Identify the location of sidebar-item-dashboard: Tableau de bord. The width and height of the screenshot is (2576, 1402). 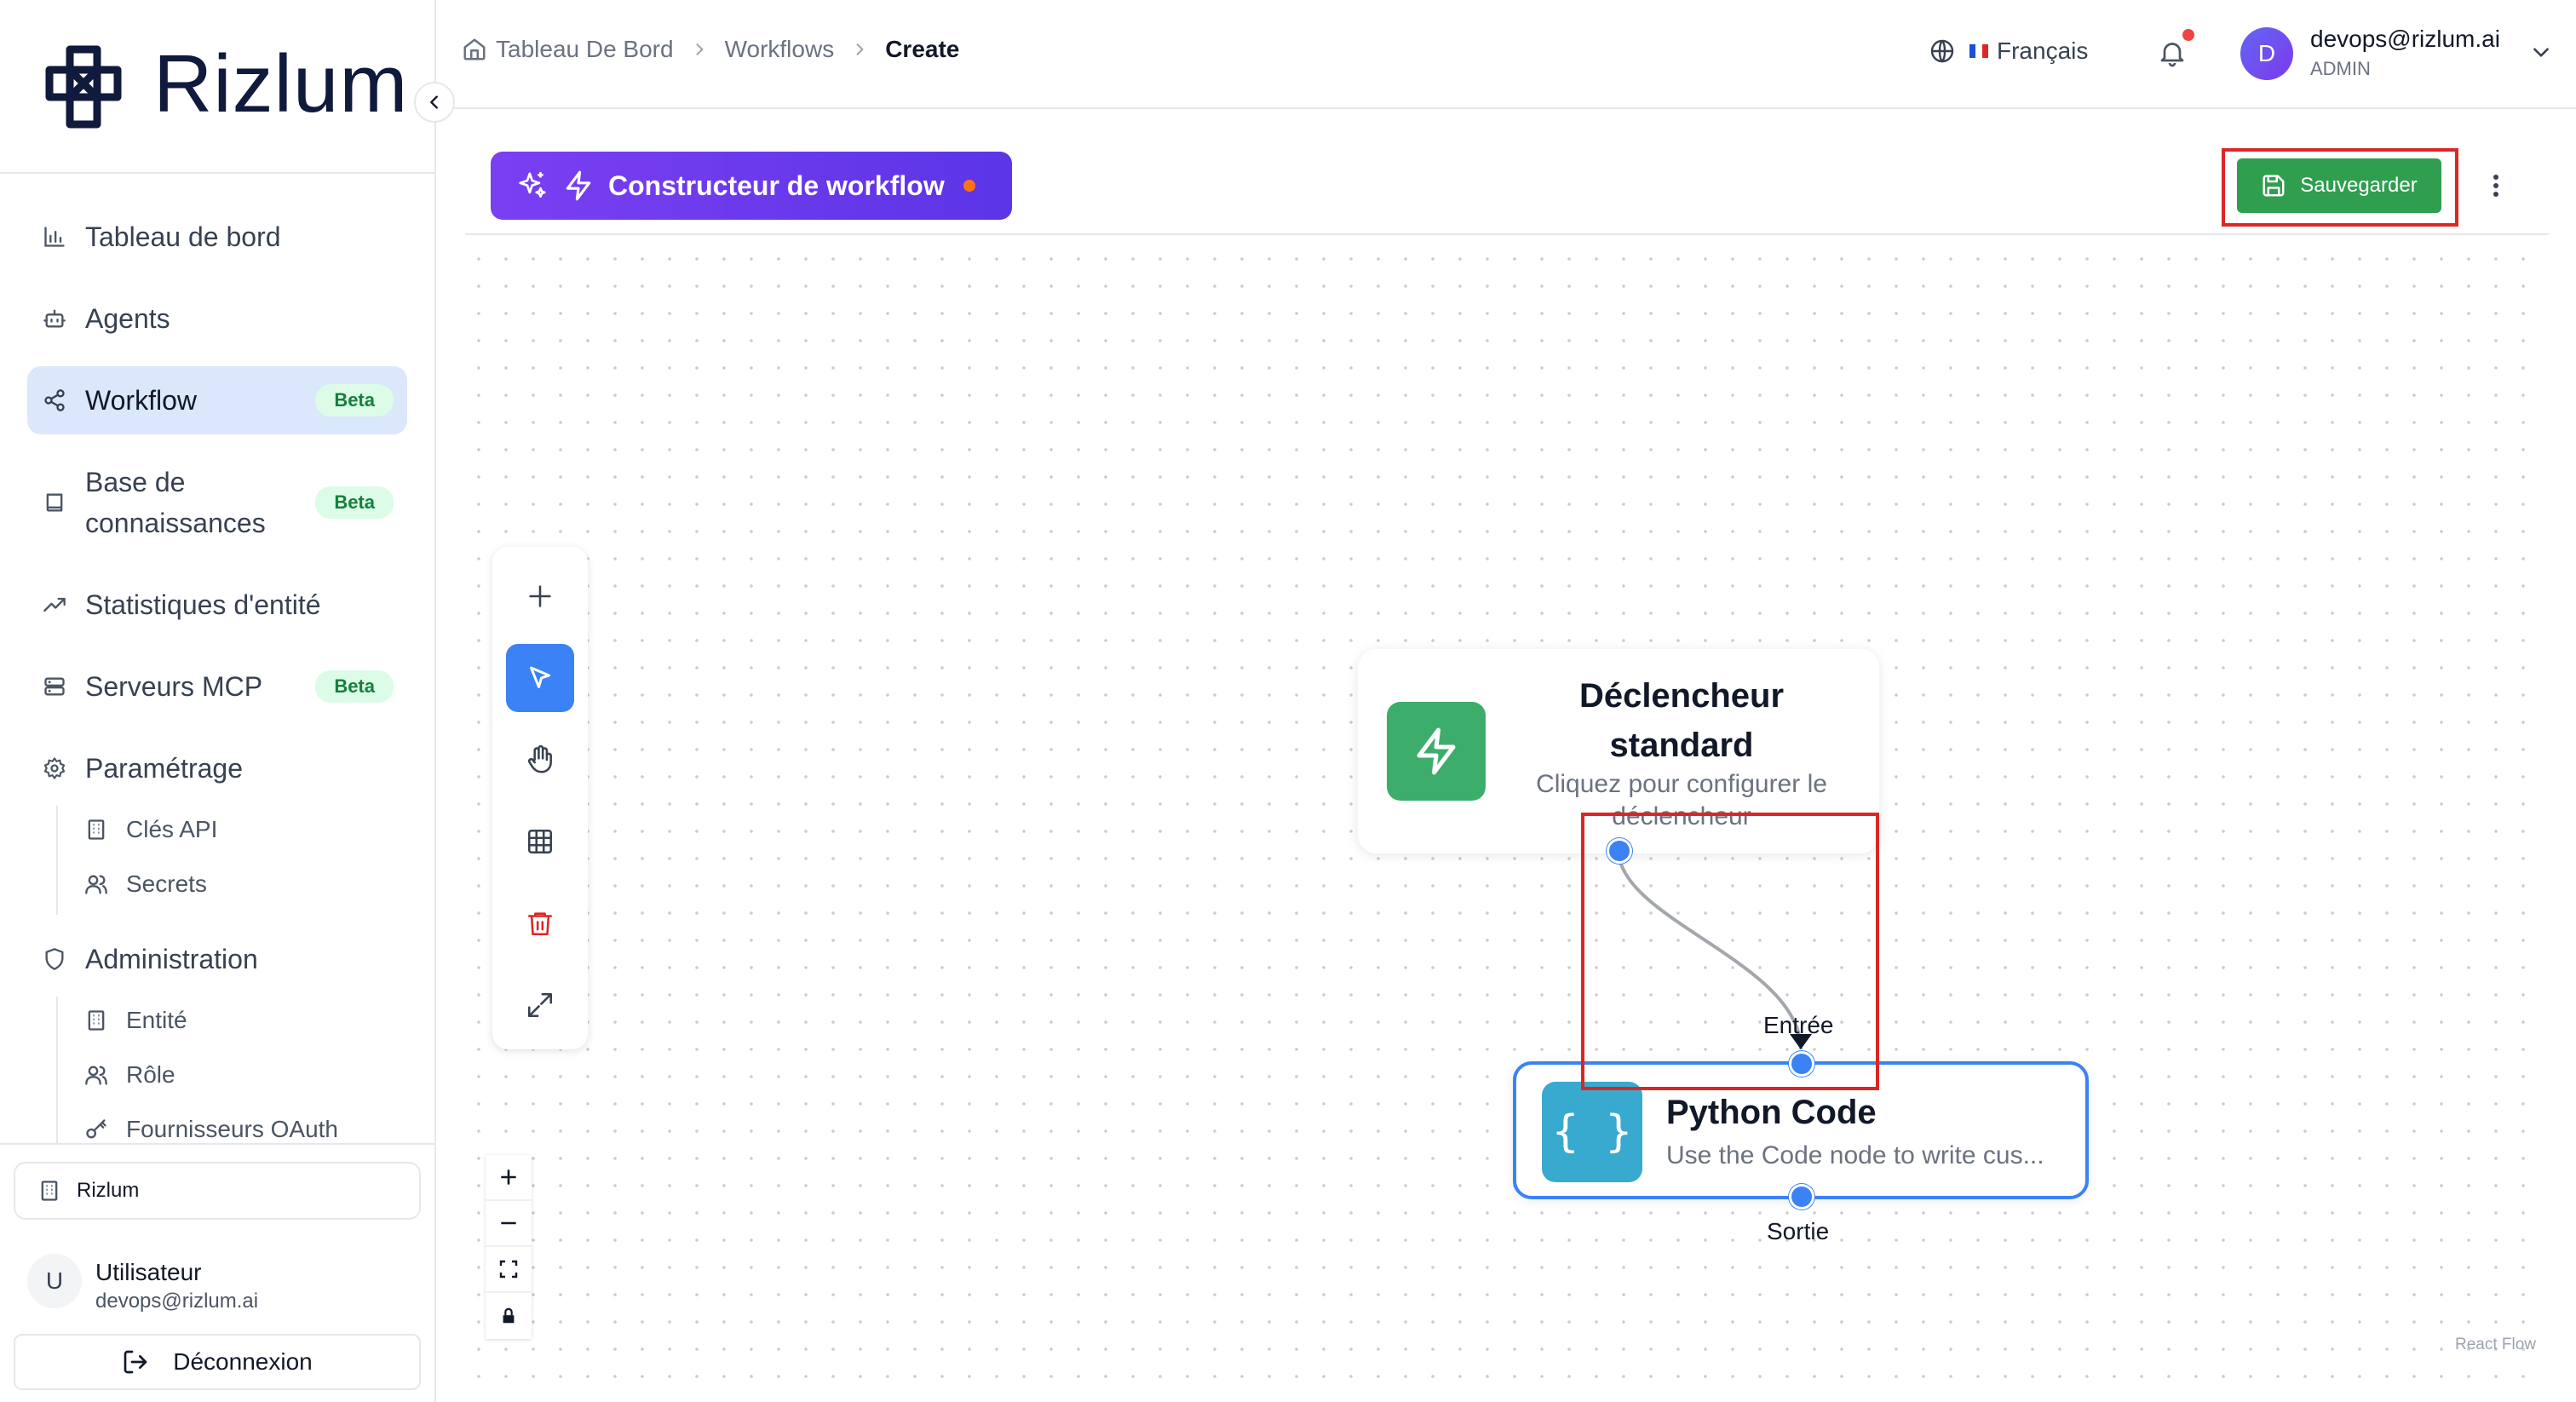
(217, 237).